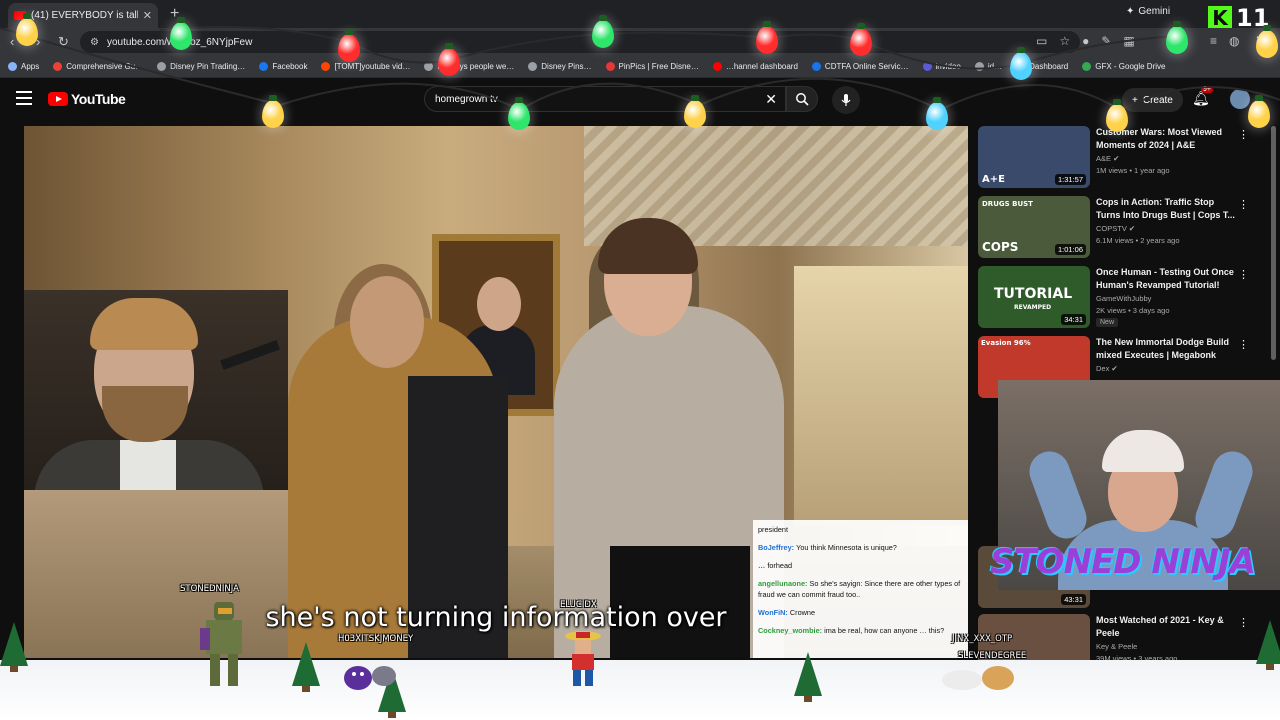  I want to click on chat-text: You think Minnesota is unique?, so click(846, 547).